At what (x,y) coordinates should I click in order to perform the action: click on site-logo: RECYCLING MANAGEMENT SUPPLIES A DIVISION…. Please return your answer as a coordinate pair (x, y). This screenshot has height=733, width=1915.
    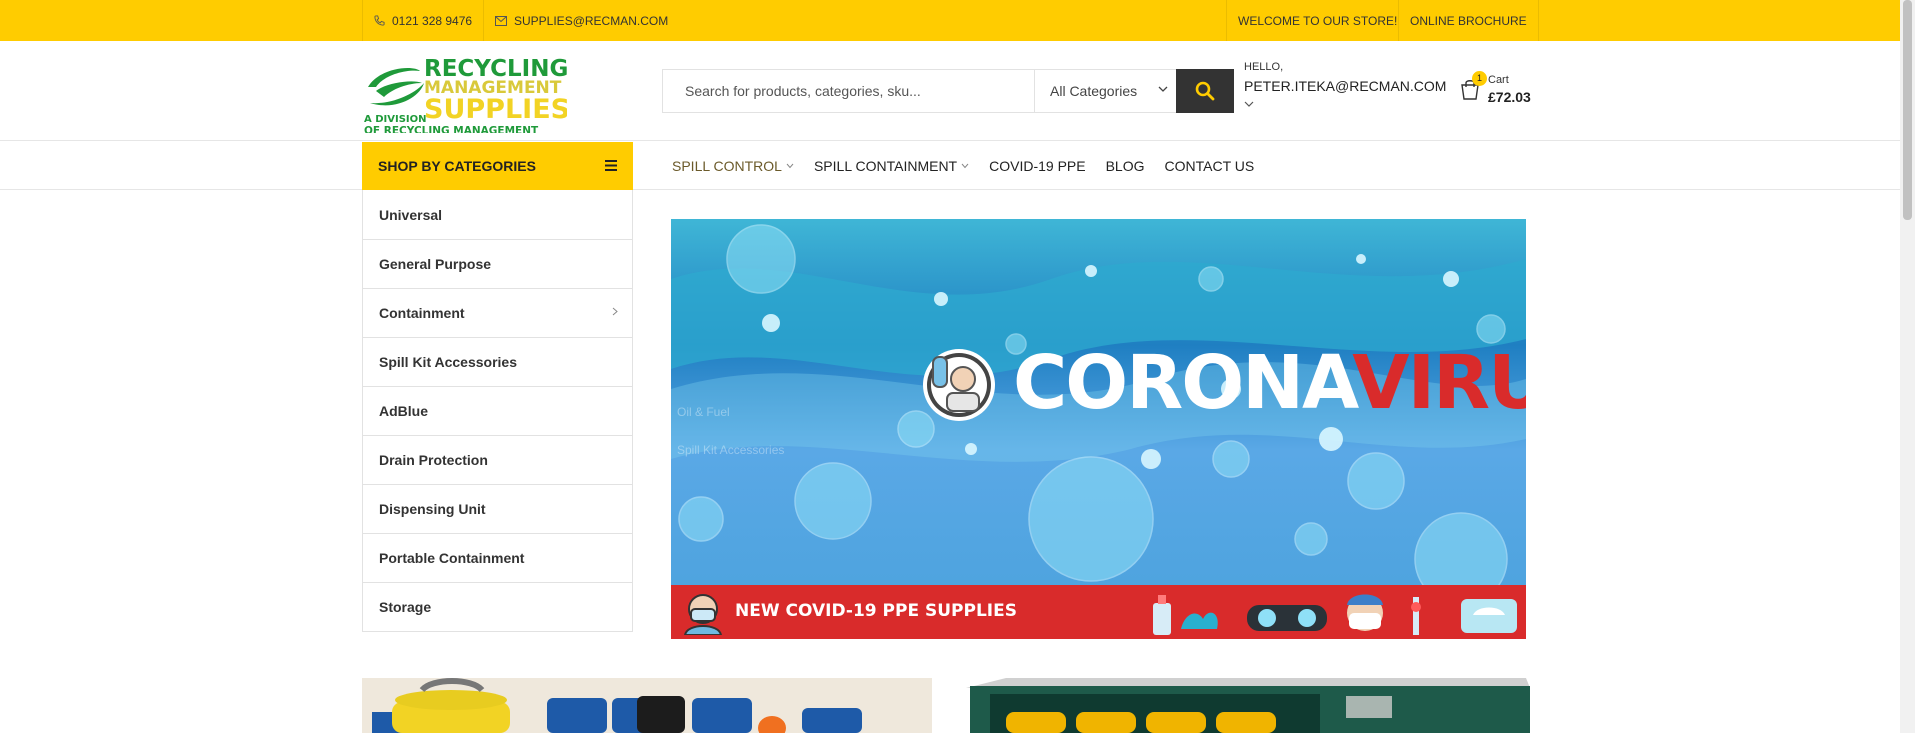
    Looking at the image, I should click on (466, 95).